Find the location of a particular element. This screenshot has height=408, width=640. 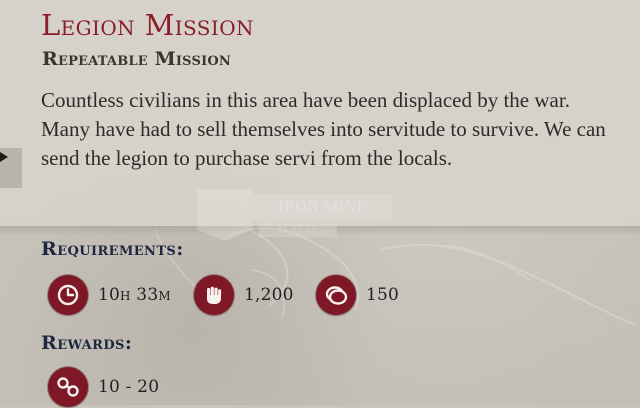

shackles-icon is located at coordinates (68, 387).